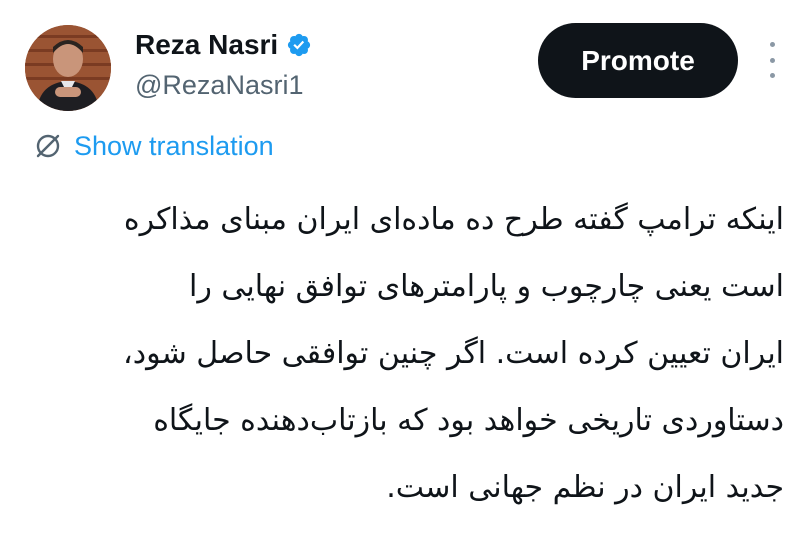 This screenshot has width=800, height=542. What do you see at coordinates (48, 146) in the screenshot?
I see `globe-slash-icon` at bounding box center [48, 146].